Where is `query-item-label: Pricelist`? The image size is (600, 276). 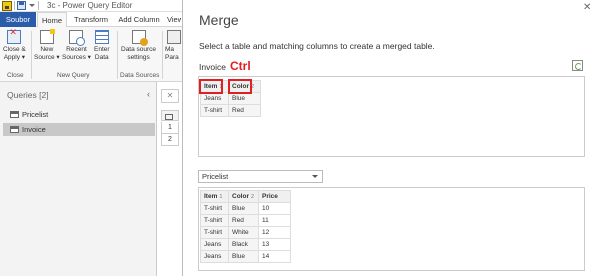 query-item-label: Pricelist is located at coordinates (35, 114).